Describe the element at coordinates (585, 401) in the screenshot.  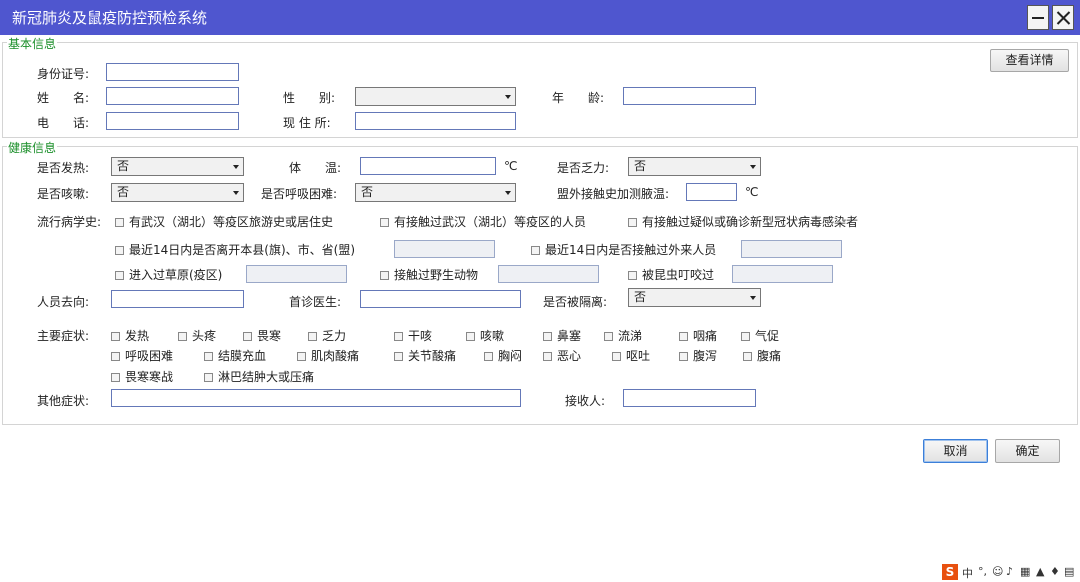
I see `receiver-label: 接收人:` at that location.